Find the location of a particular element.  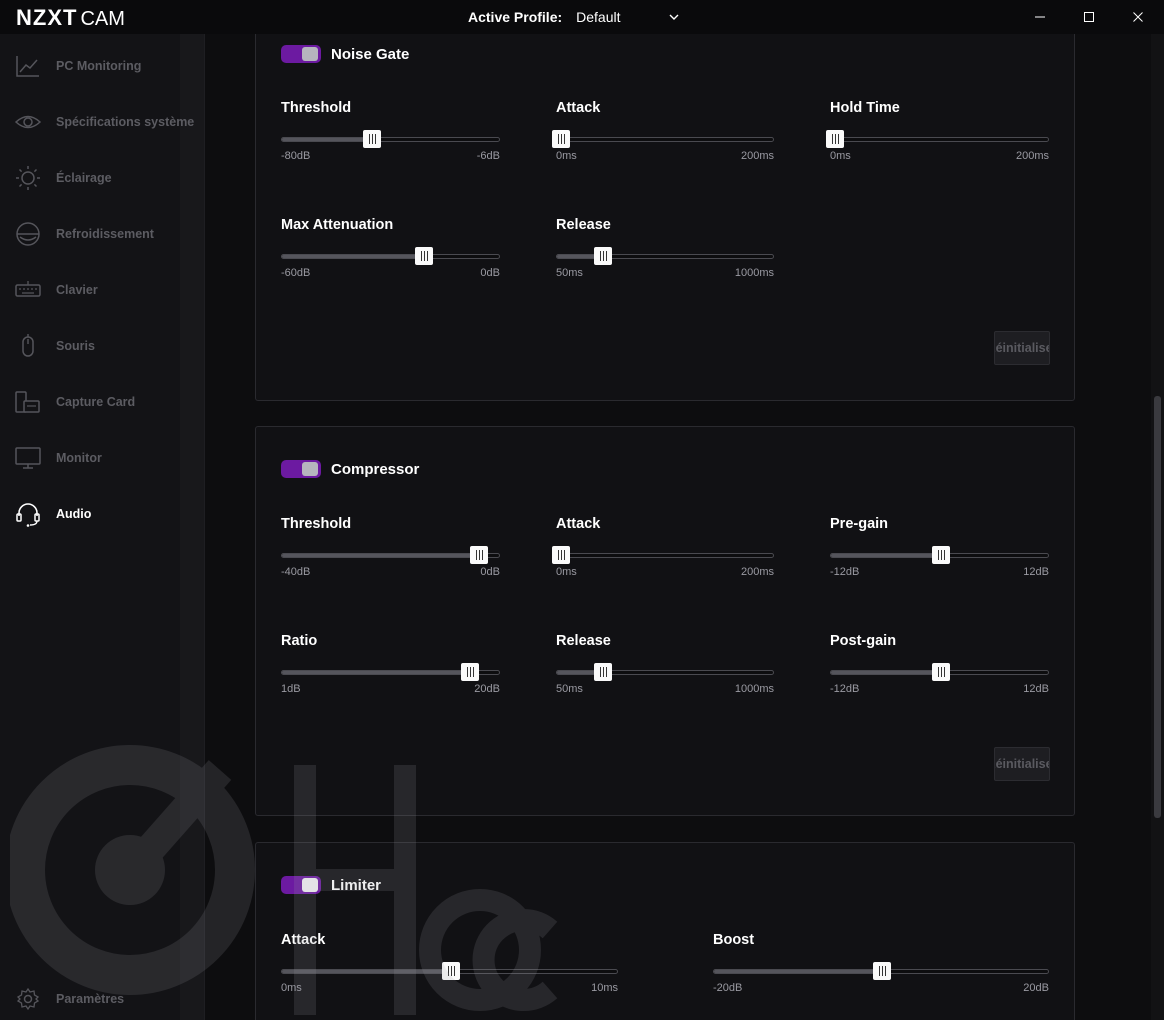

chevron-down-icon is located at coordinates (674, 17).